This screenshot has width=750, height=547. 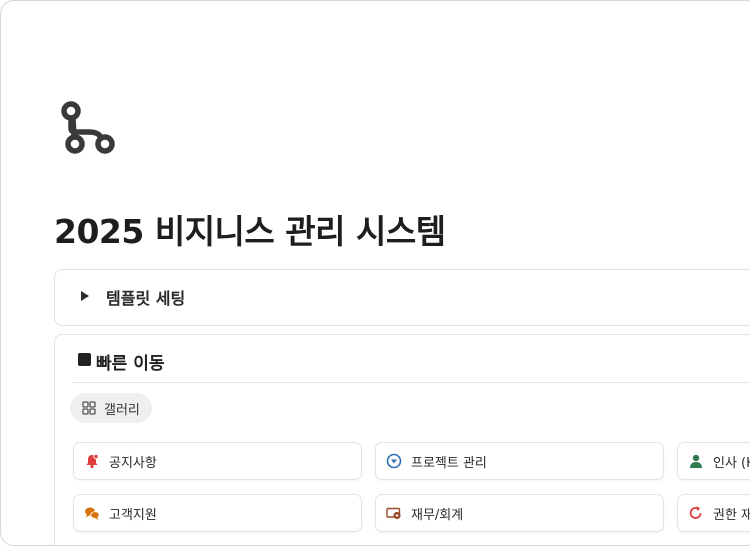 What do you see at coordinates (250, 231) in the screenshot?
I see `page-title: 2025 비지니스 관리 시스템` at bounding box center [250, 231].